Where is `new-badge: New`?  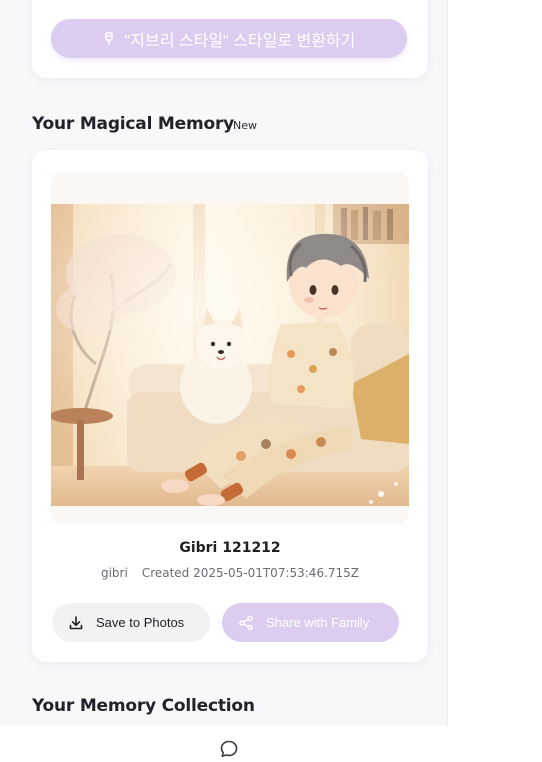
new-badge: New is located at coordinates (245, 125).